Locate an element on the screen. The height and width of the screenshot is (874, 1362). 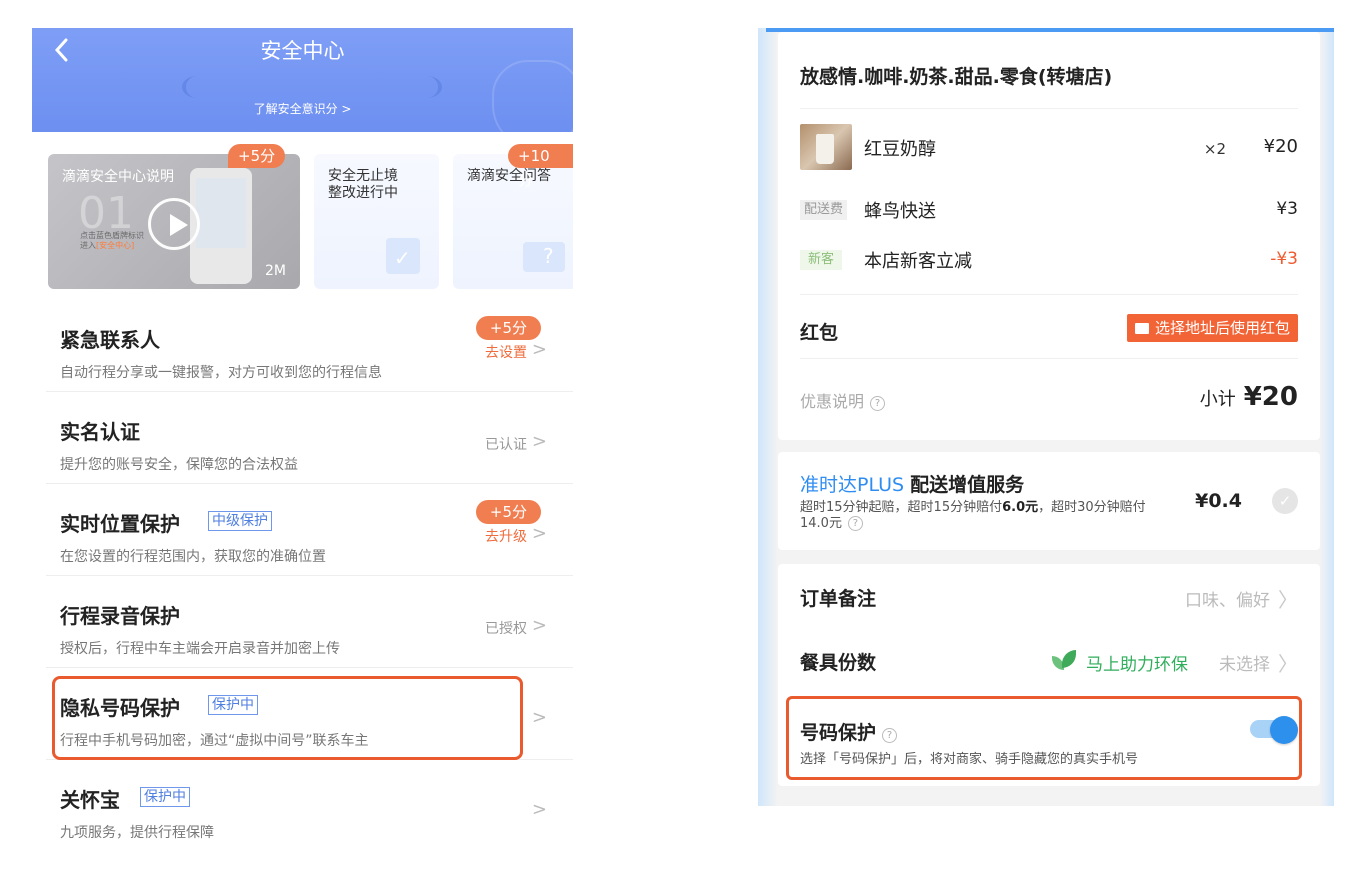
page-title: 安全中心 is located at coordinates (302, 51).